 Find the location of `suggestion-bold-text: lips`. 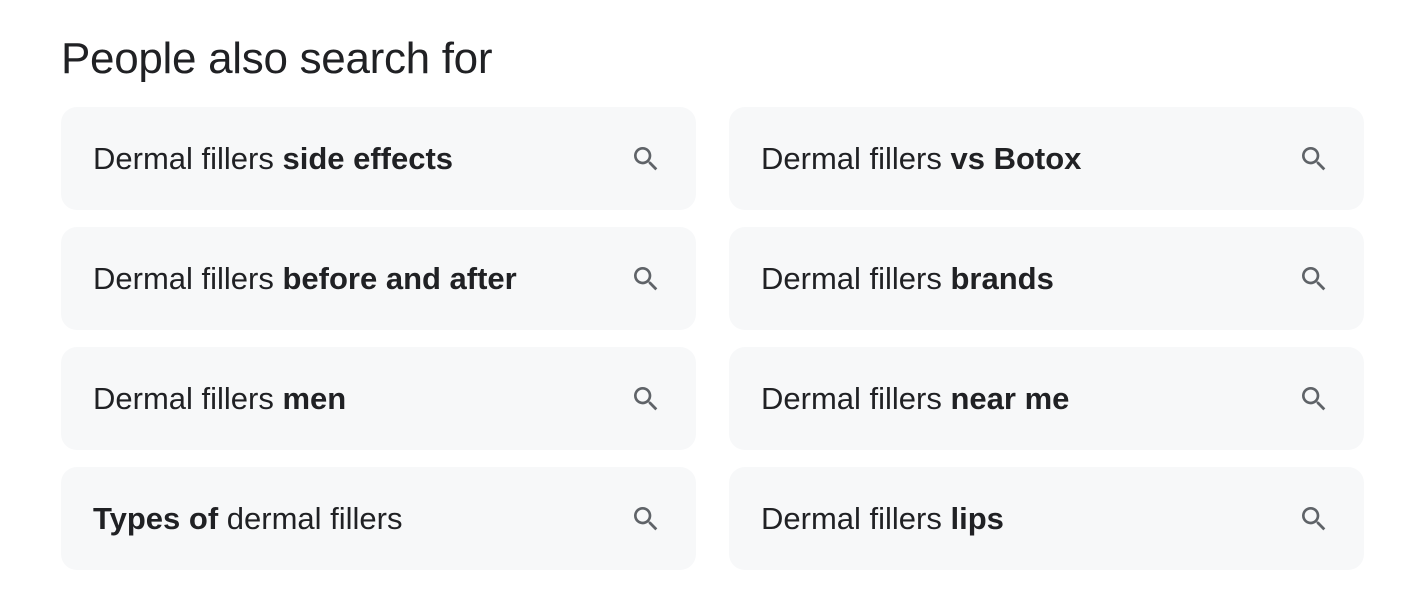

suggestion-bold-text: lips is located at coordinates (977, 518).